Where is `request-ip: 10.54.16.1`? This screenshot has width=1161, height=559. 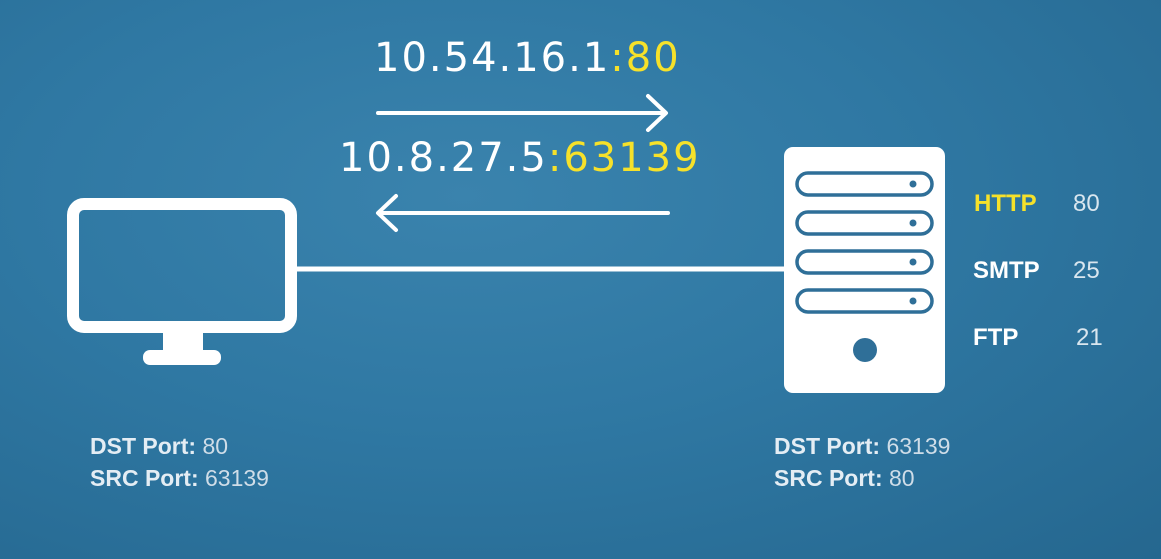
request-ip: 10.54.16.1 is located at coordinates (492, 58).